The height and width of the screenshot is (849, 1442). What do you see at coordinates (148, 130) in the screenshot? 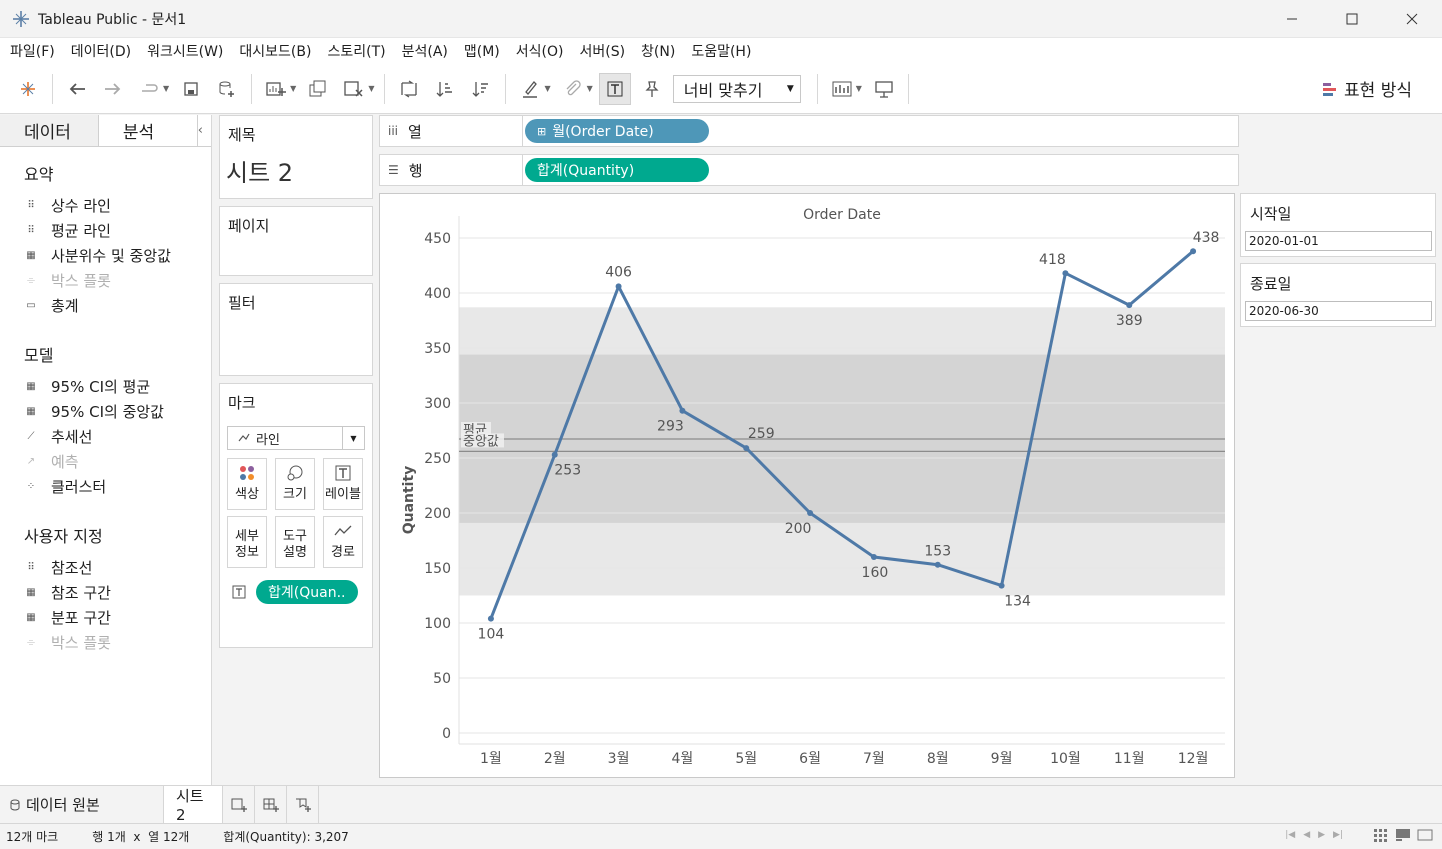
I see `tab-analytics: 분석` at bounding box center [148, 130].